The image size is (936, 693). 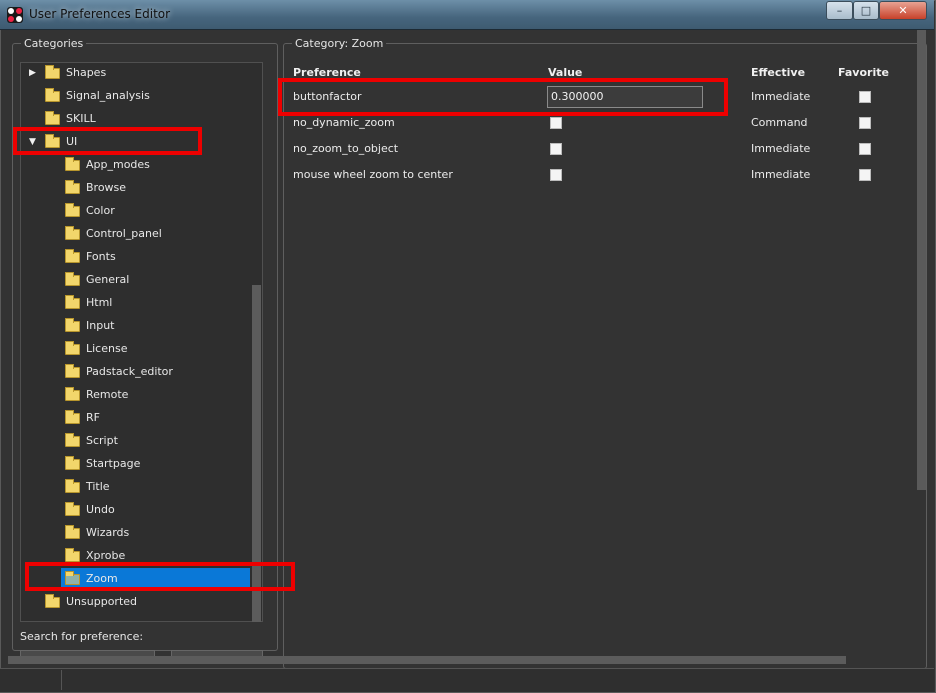 What do you see at coordinates (108, 532) in the screenshot?
I see `tree-item-label: Wizards` at bounding box center [108, 532].